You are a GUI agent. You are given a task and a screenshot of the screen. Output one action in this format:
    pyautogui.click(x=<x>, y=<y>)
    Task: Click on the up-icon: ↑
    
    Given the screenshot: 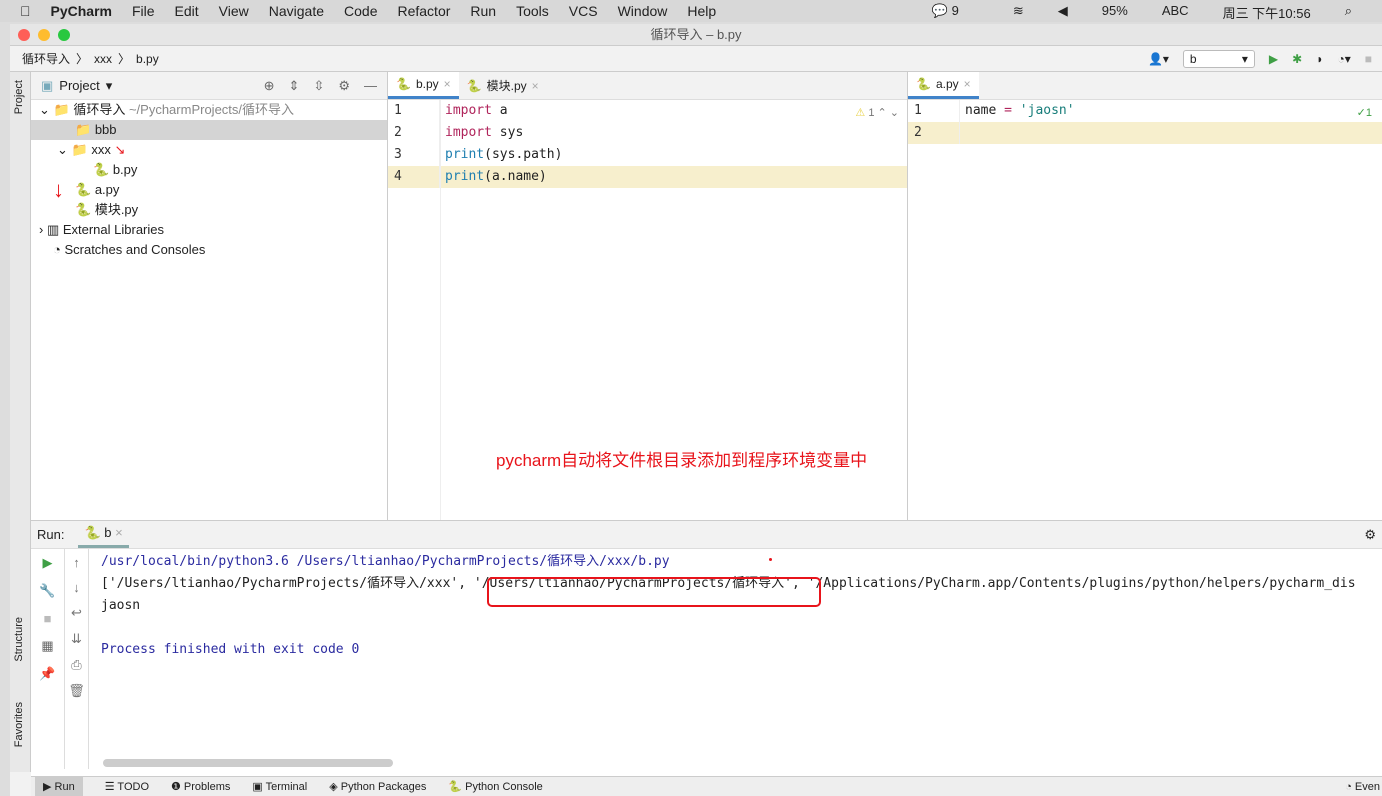 What is the action you would take?
    pyautogui.click(x=76, y=562)
    